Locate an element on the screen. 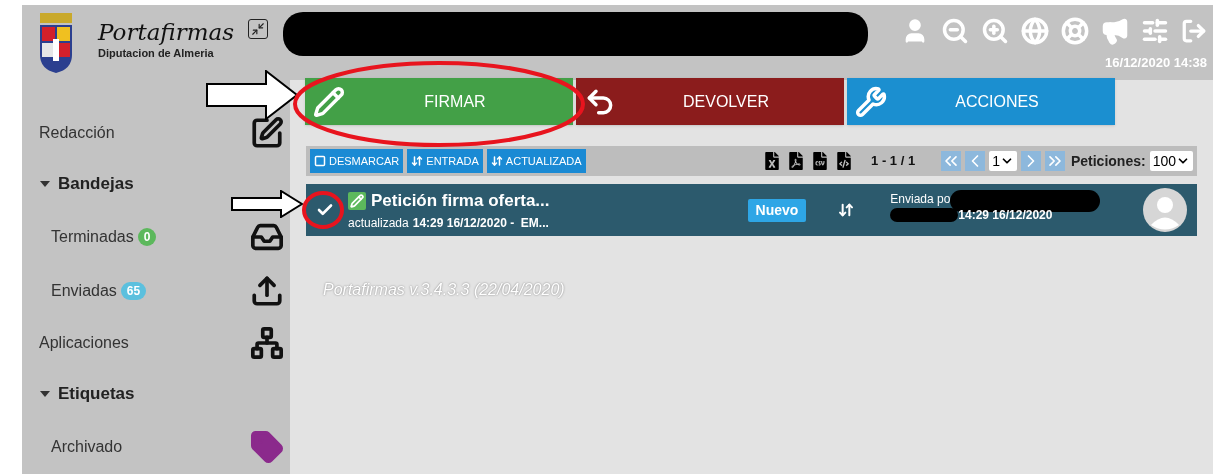 The height and width of the screenshot is (474, 1213). page-size-select: 100 is located at coordinates (1171, 161).